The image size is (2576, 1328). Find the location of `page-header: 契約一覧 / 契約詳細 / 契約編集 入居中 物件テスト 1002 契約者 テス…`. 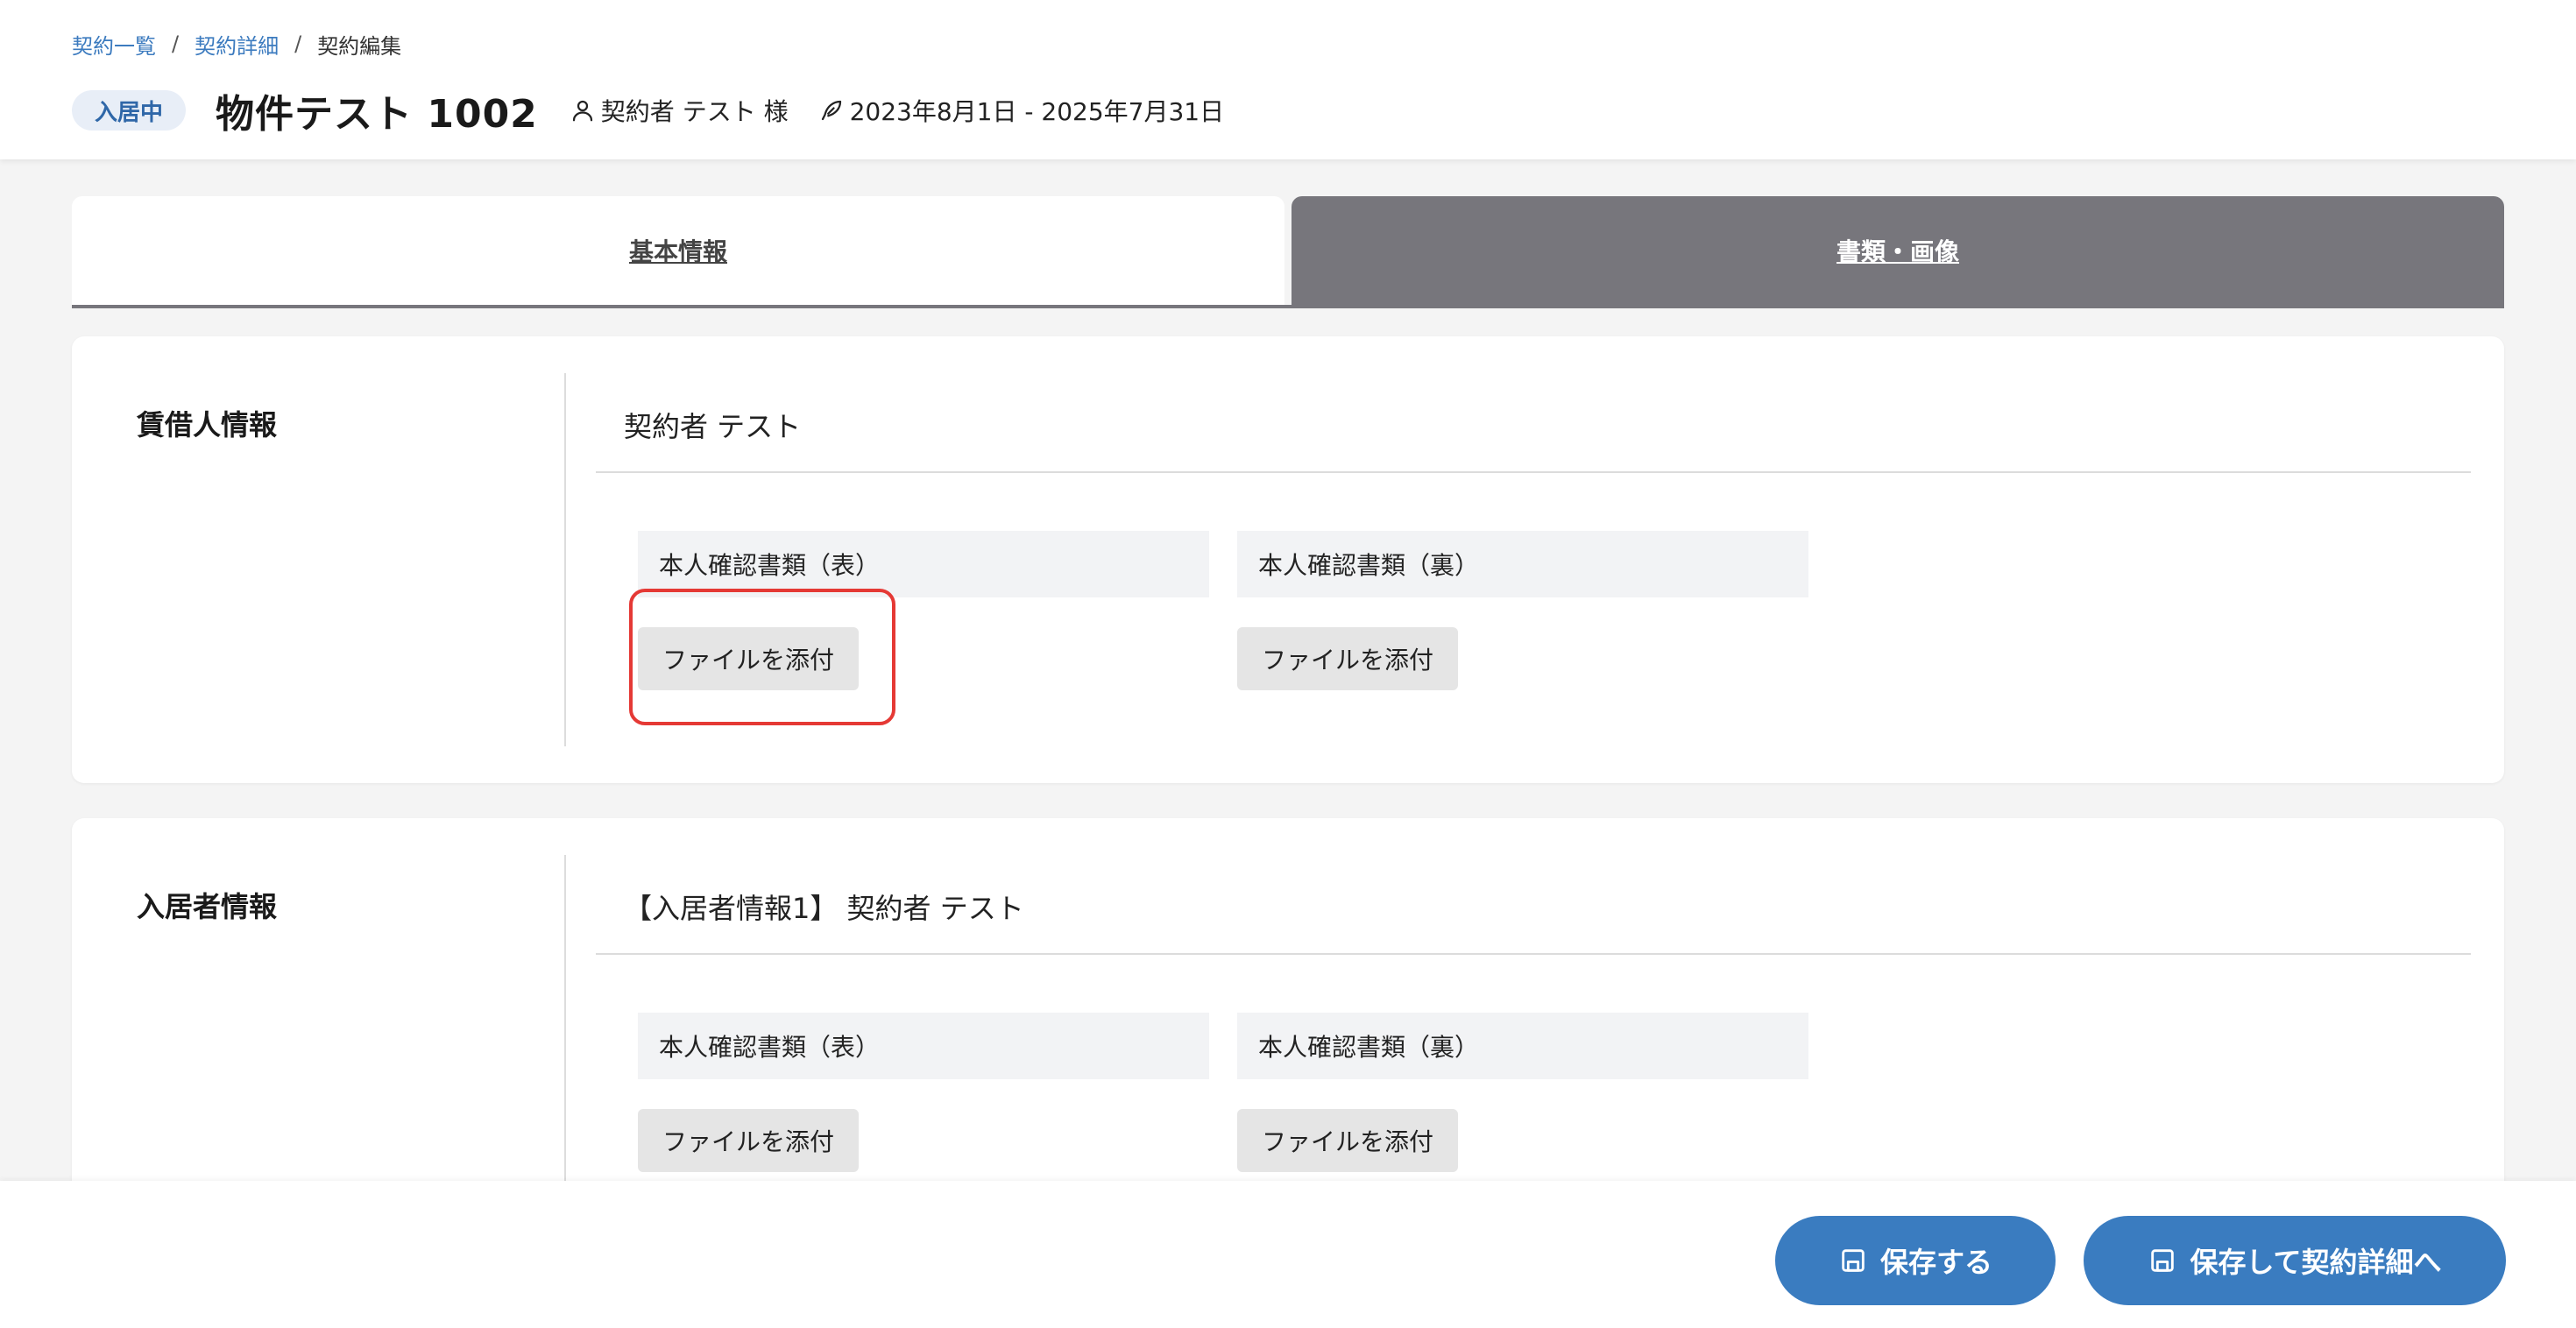

page-header: 契約一覧 / 契約詳細 / 契約編集 入居中 物件テスト 1002 契約者 テス… is located at coordinates (1288, 79).